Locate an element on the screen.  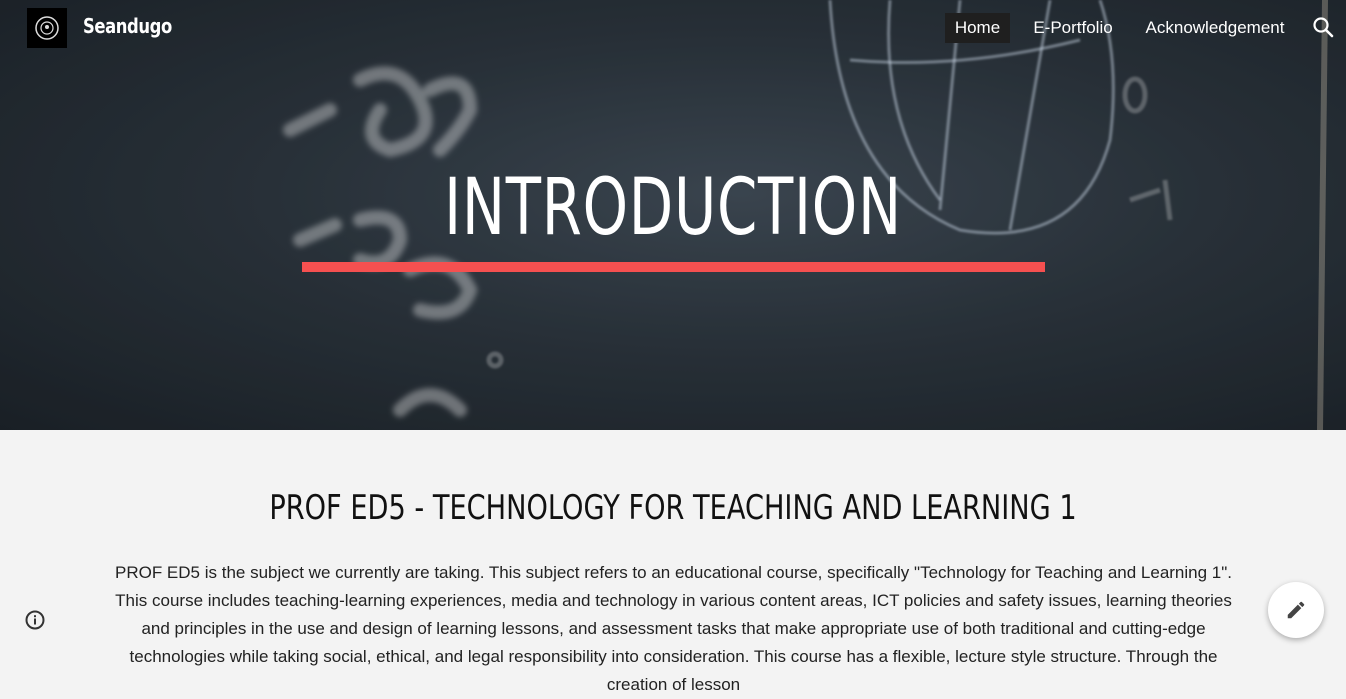
site-info-button is located at coordinates (35, 620).